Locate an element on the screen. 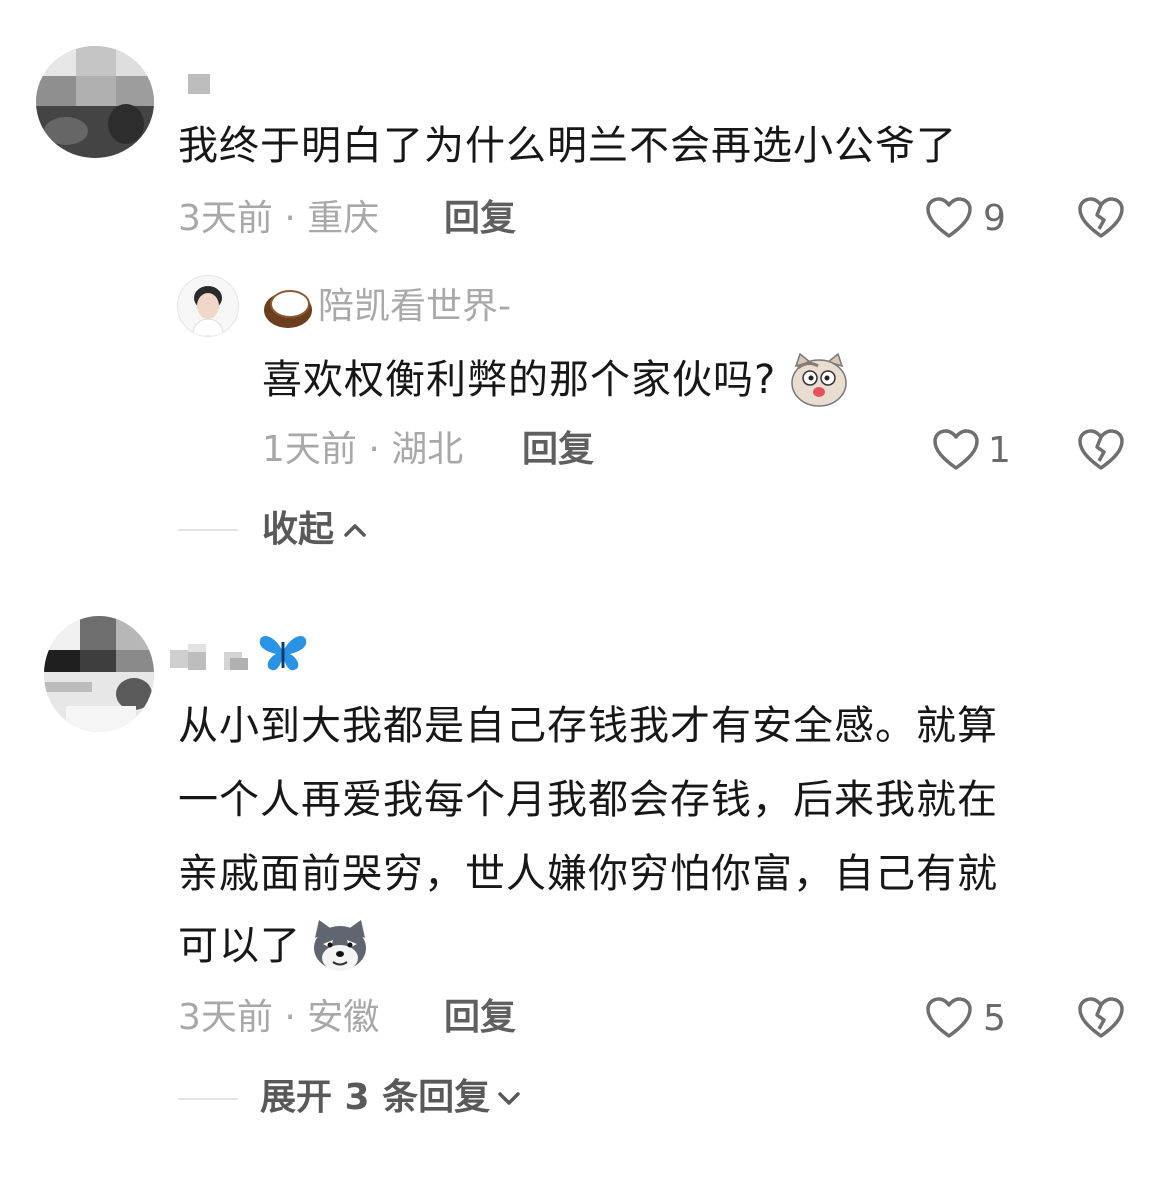 The image size is (1174, 1186). like-count: 5 is located at coordinates (994, 1018).